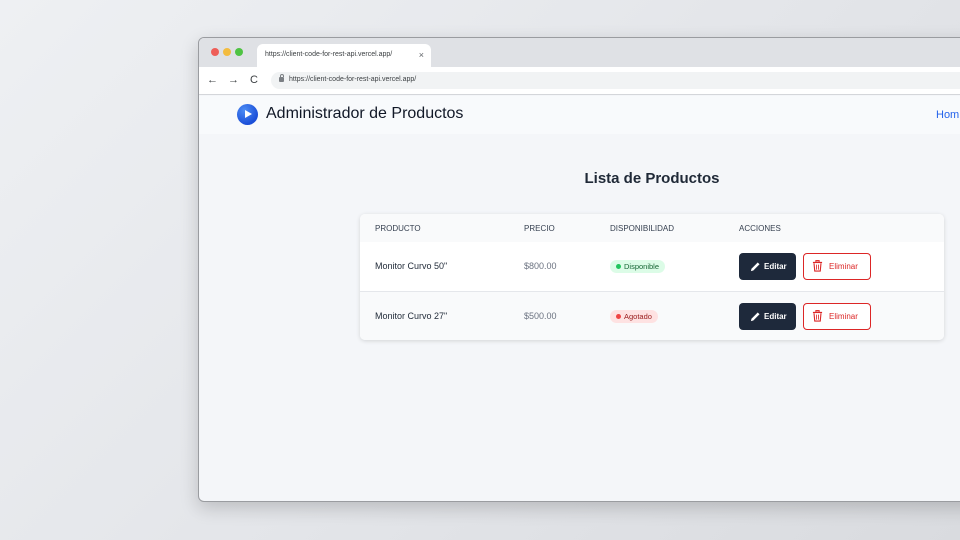 Image resolution: width=960 pixels, height=540 pixels. I want to click on product-price: $800.00, so click(540, 266).